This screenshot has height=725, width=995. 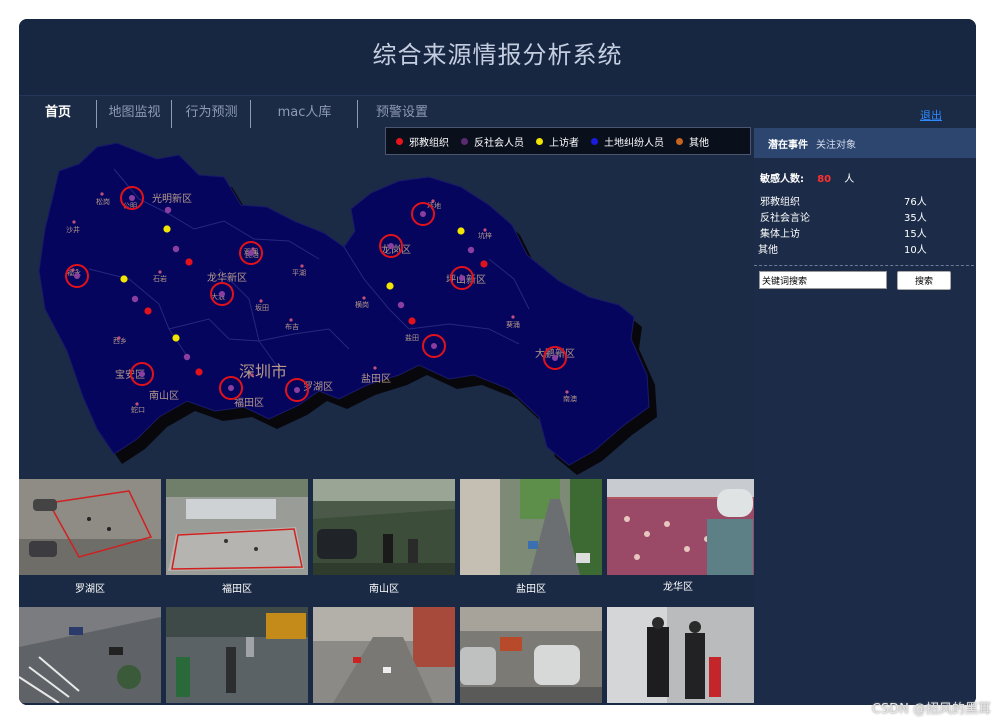 What do you see at coordinates (211, 113) in the screenshot?
I see `tab-behavior-prediction: 行为预测` at bounding box center [211, 113].